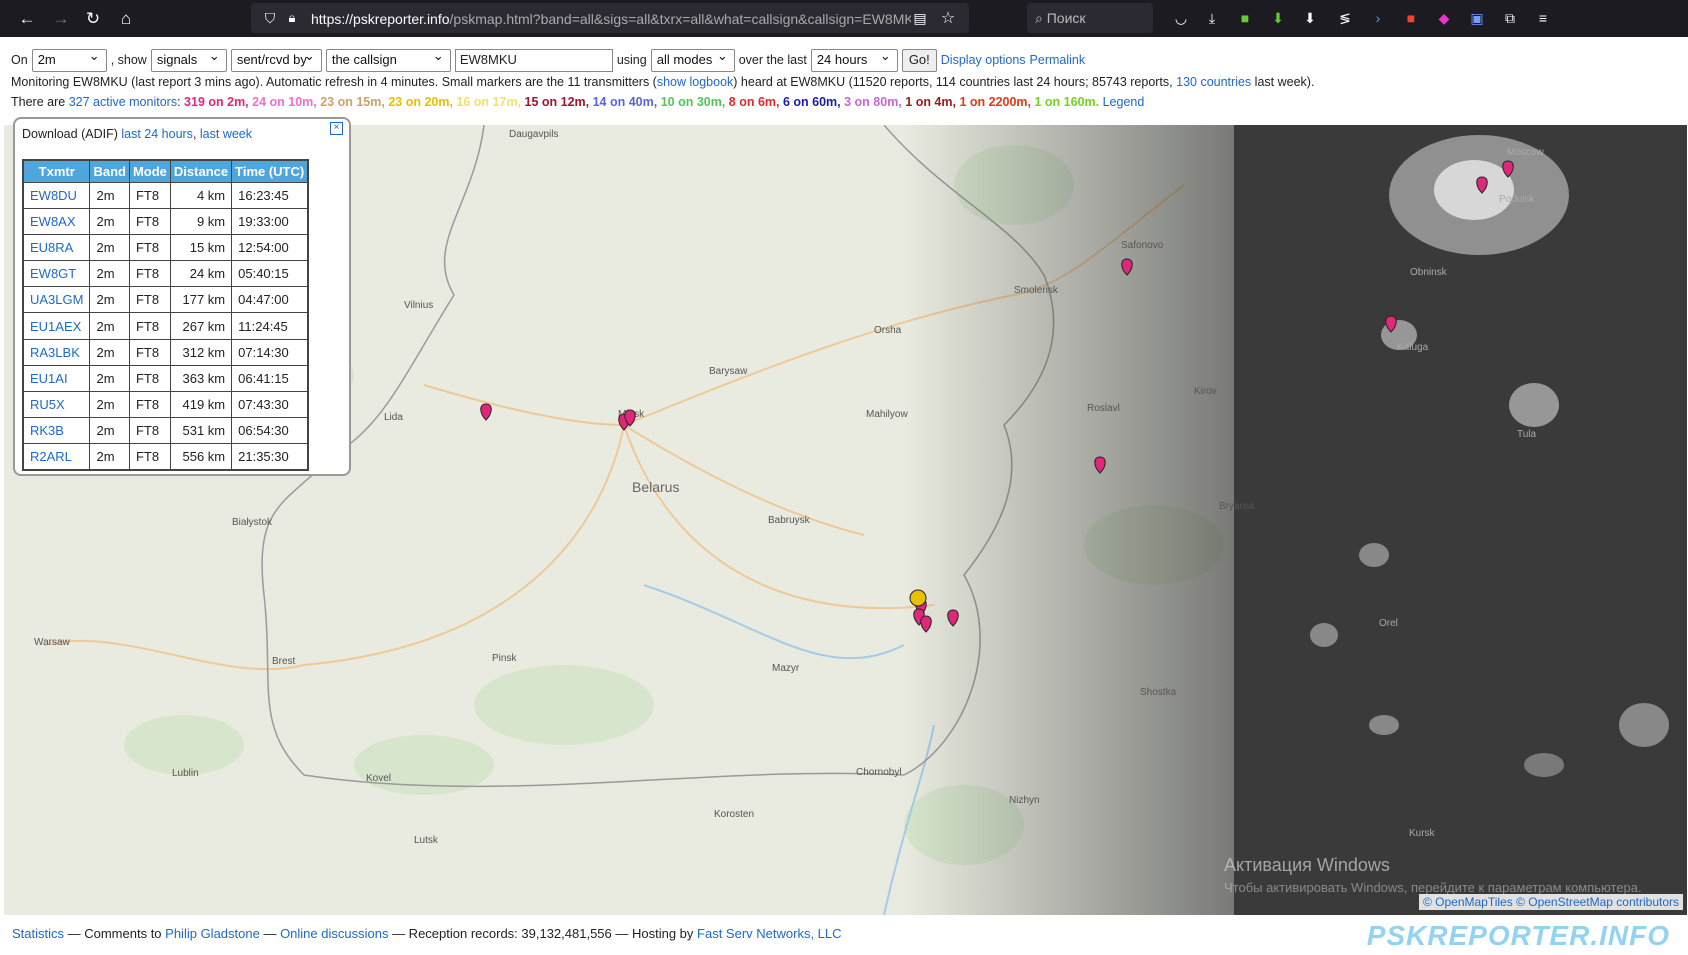  Describe the element at coordinates (1388, 623) in the screenshot. I see `city-label: Orel` at that location.